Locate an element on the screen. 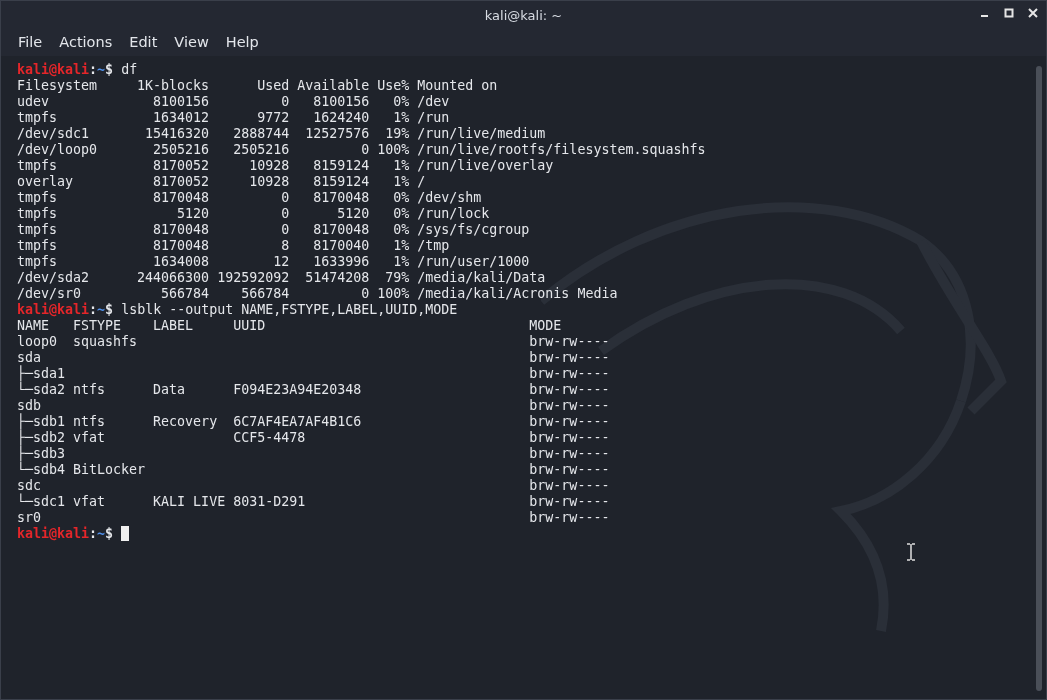 The height and width of the screenshot is (700, 1047). output-line: /dev/sdc1 15416320 2888744 12527576 19% /run/live/medium is located at coordinates (281, 134).